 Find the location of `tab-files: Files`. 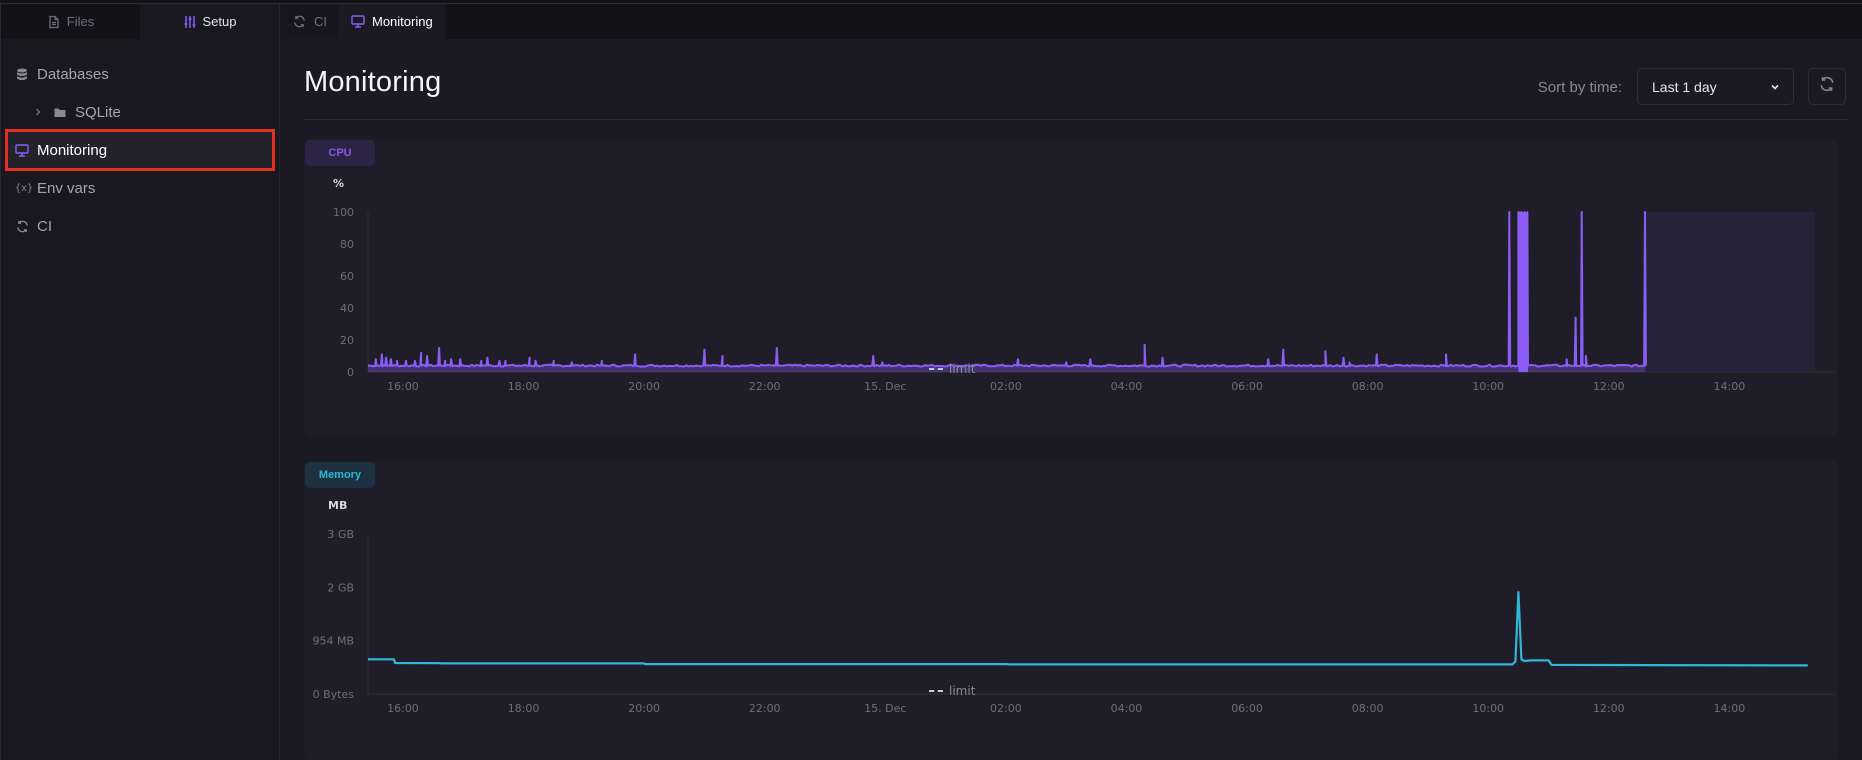

tab-files: Files is located at coordinates (70, 21).